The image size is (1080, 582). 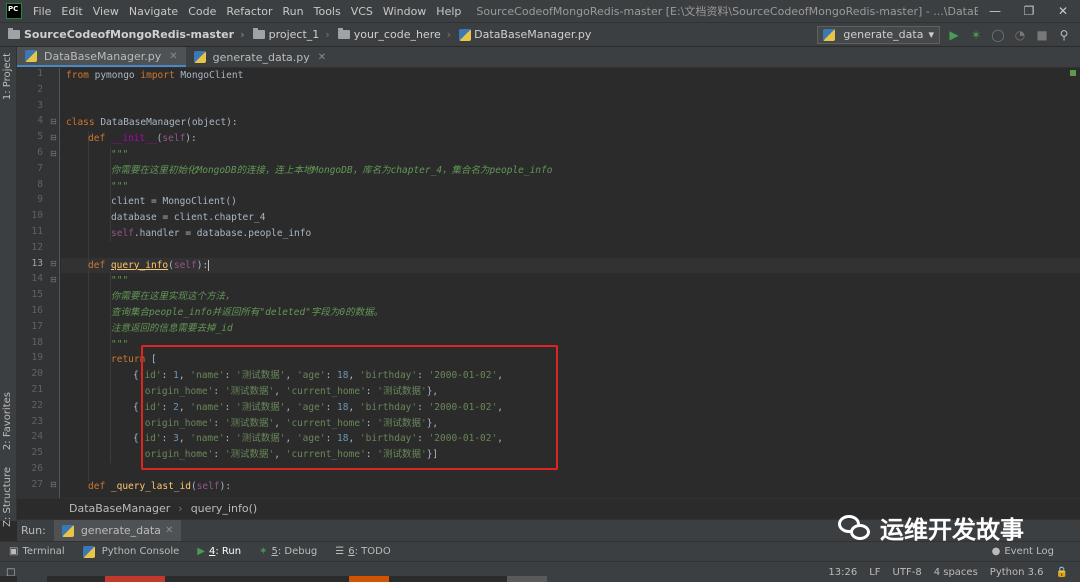 What do you see at coordinates (209, 265) in the screenshot?
I see `text-cursor` at bounding box center [209, 265].